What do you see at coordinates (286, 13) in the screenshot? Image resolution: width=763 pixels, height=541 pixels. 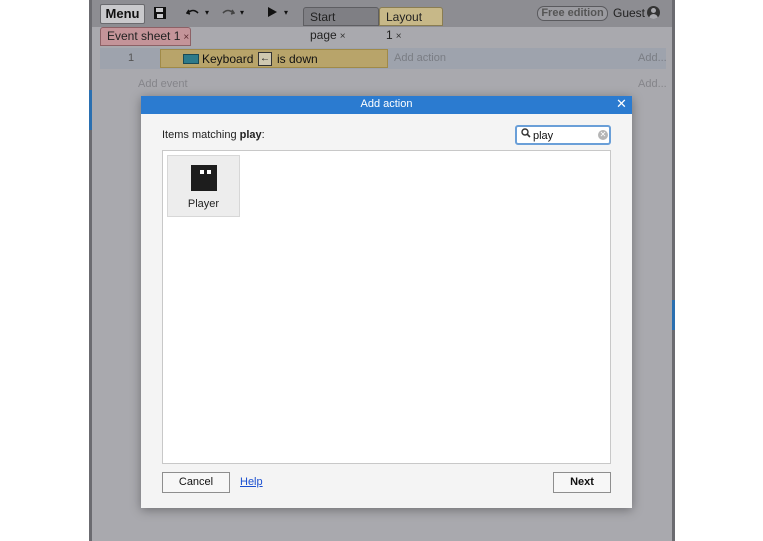 I see `play-dropdown-icon: ▾` at bounding box center [286, 13].